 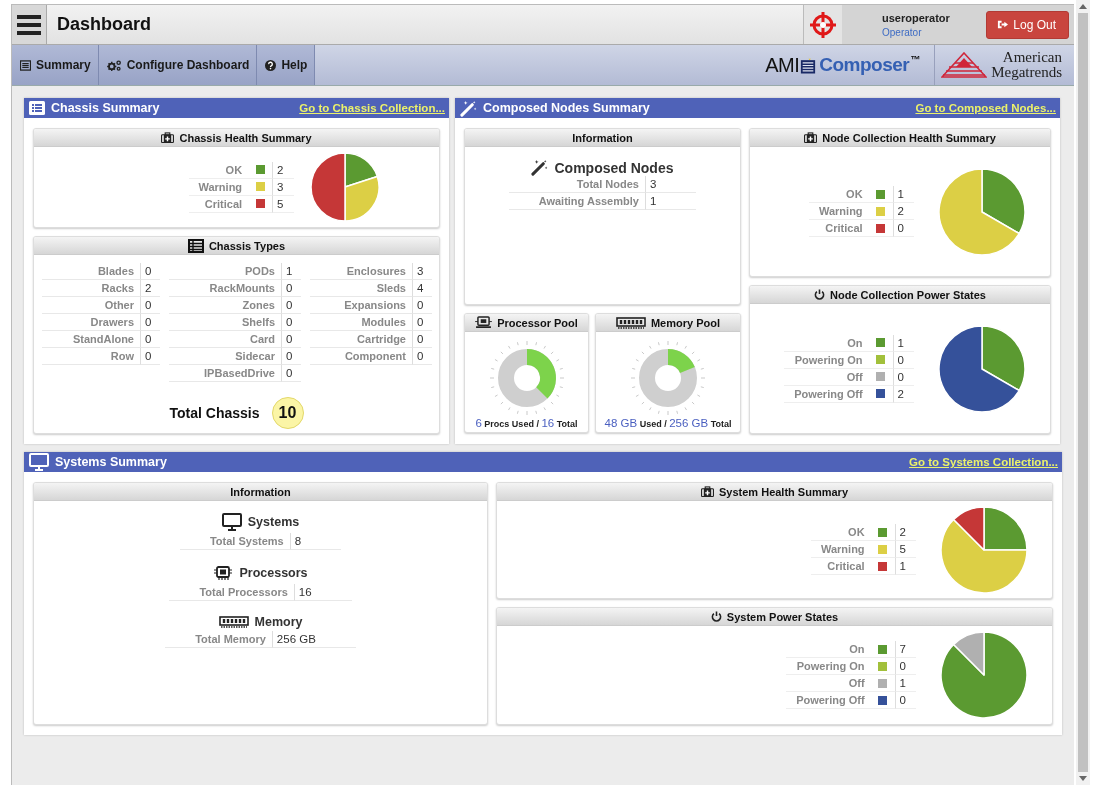 I want to click on list-icon, so click(x=37, y=108).